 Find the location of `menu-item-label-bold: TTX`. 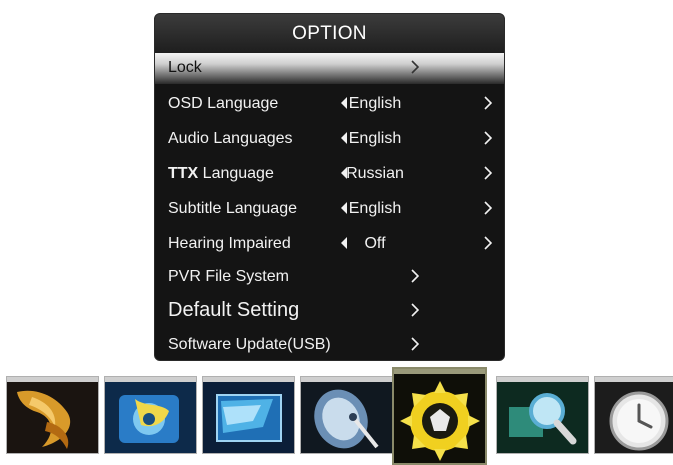

menu-item-label-bold: TTX is located at coordinates (183, 173).